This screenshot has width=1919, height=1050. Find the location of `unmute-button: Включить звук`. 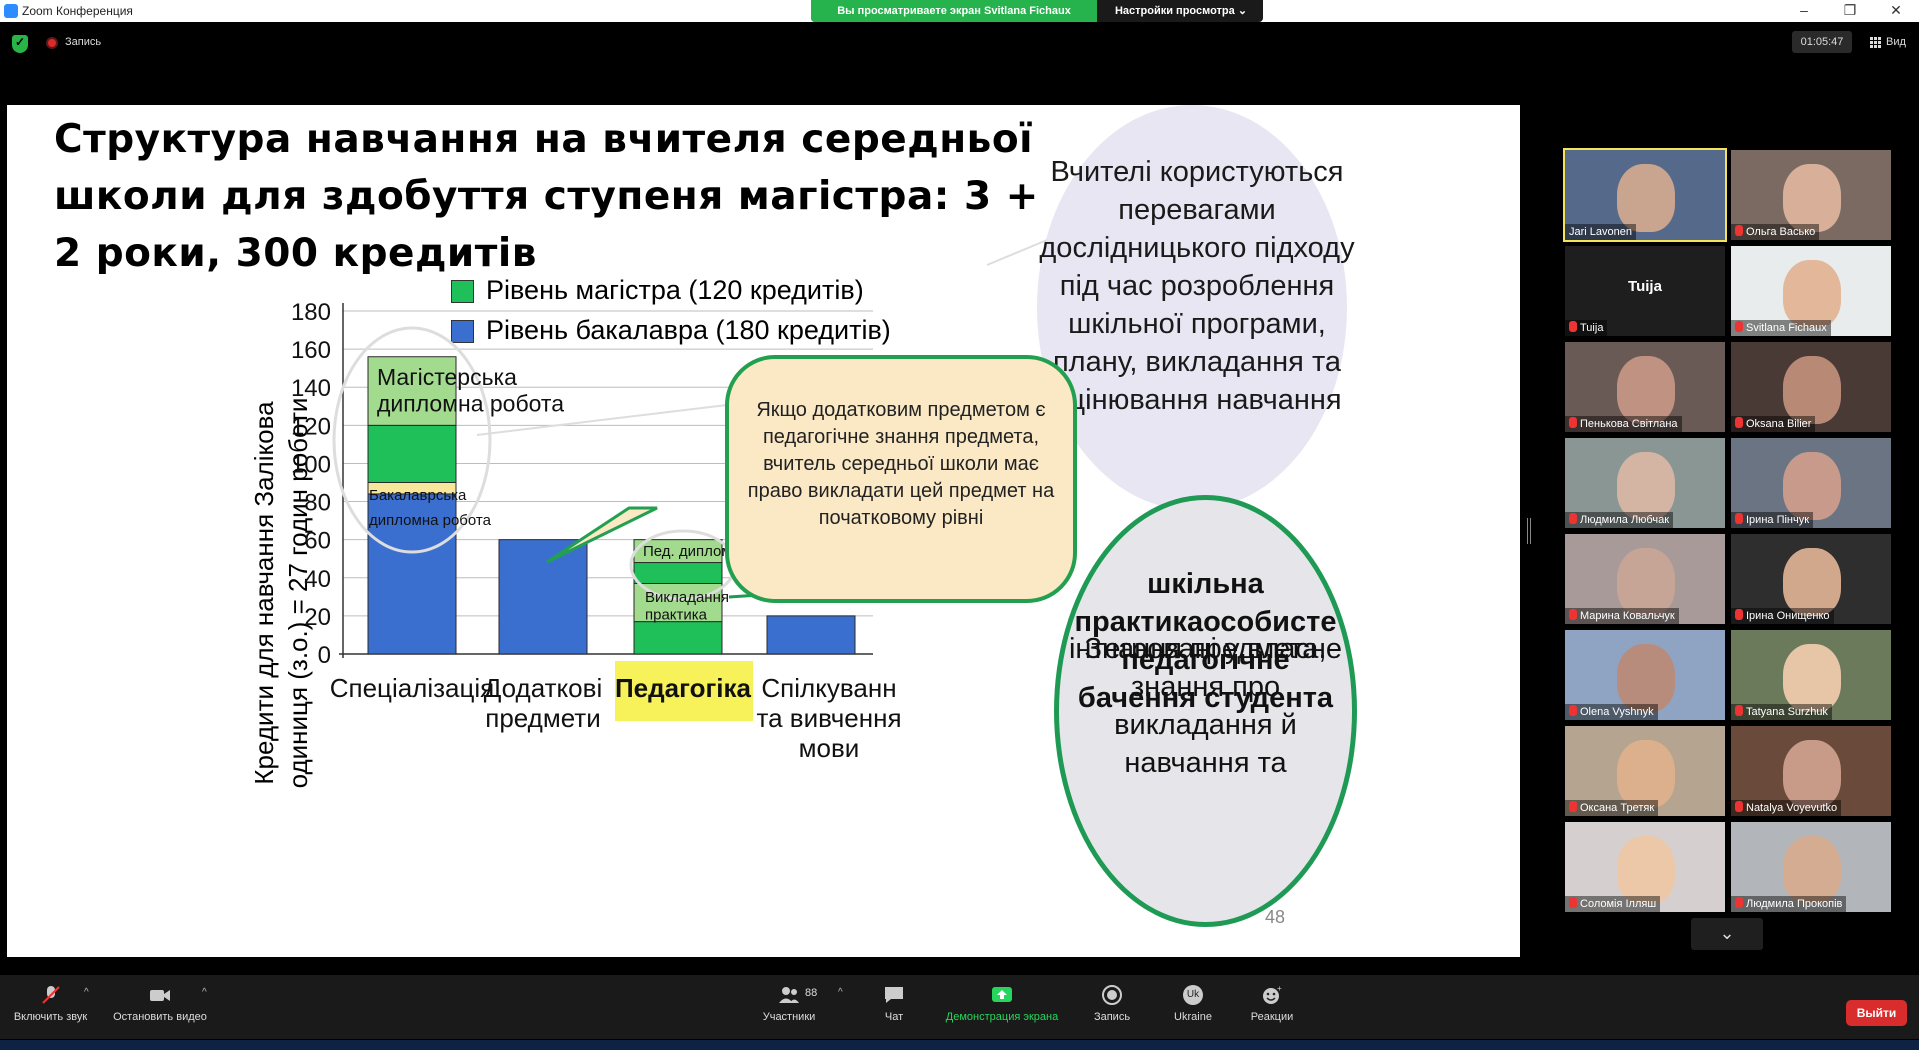

unmute-button: Включить звук is located at coordinates (50, 1007).